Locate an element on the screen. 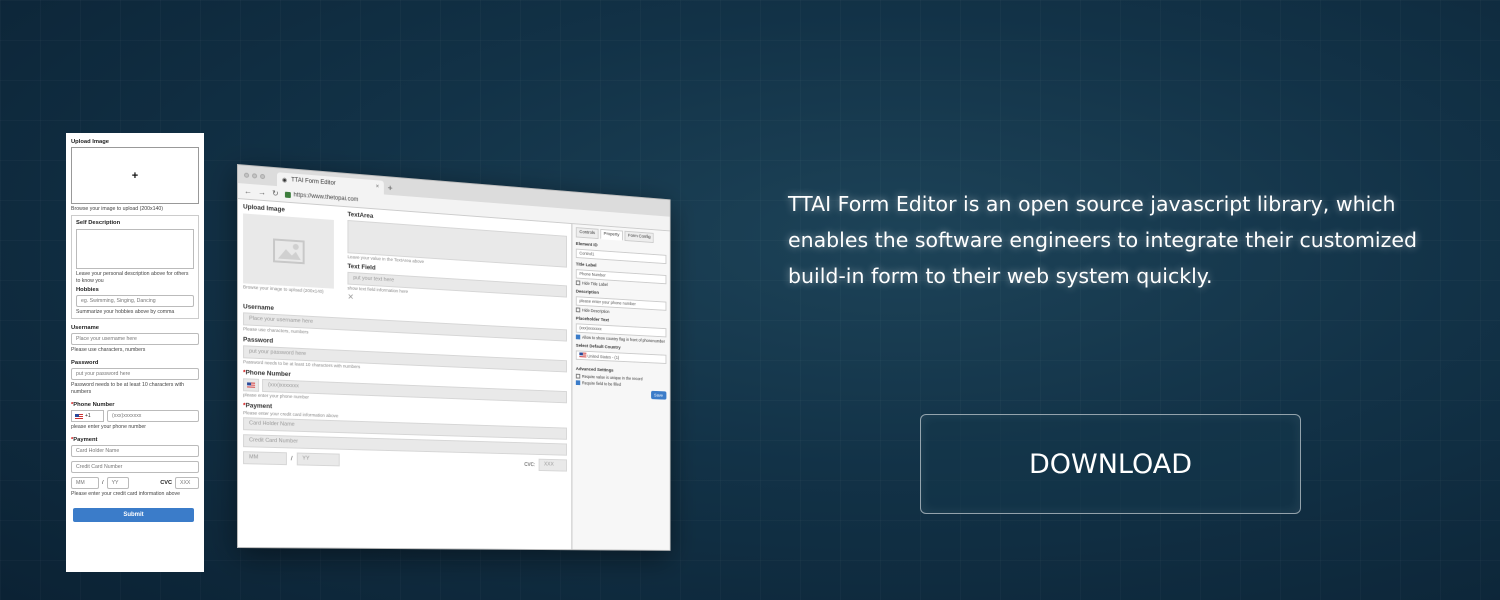  window-close-dot is located at coordinates (247, 175).